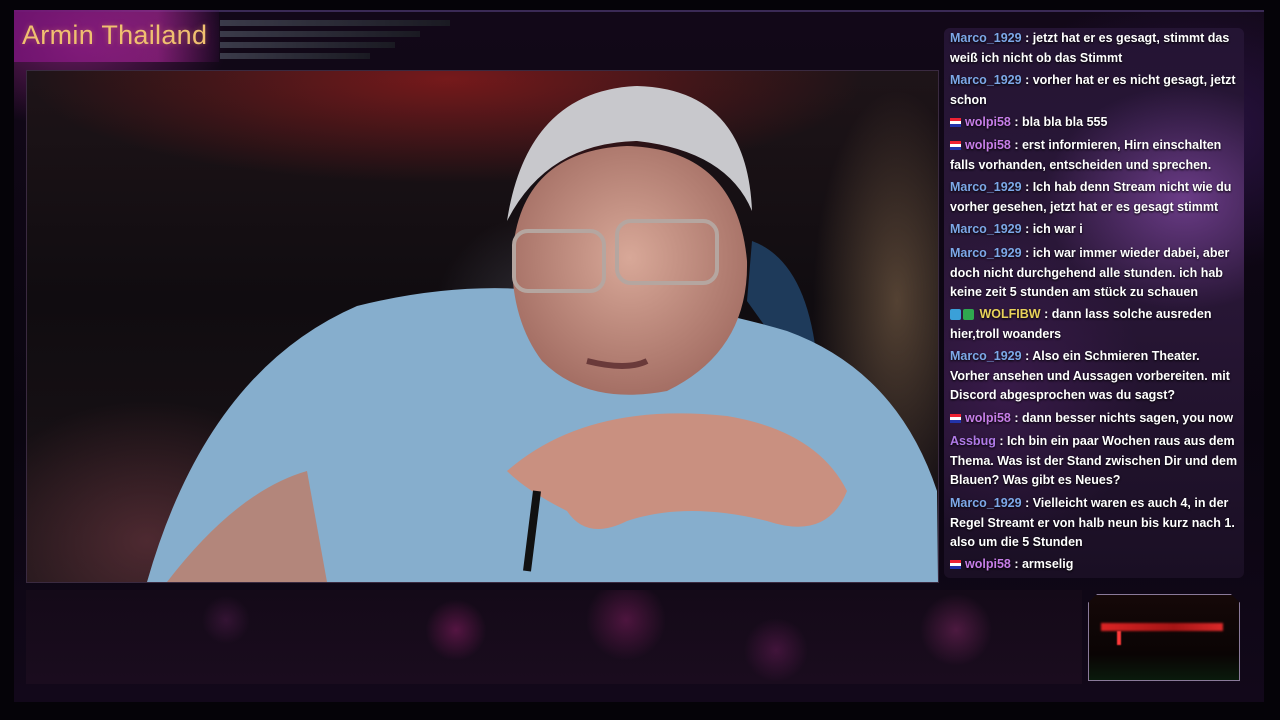  I want to click on chat-username: WOLFIBW, so click(1009, 314).